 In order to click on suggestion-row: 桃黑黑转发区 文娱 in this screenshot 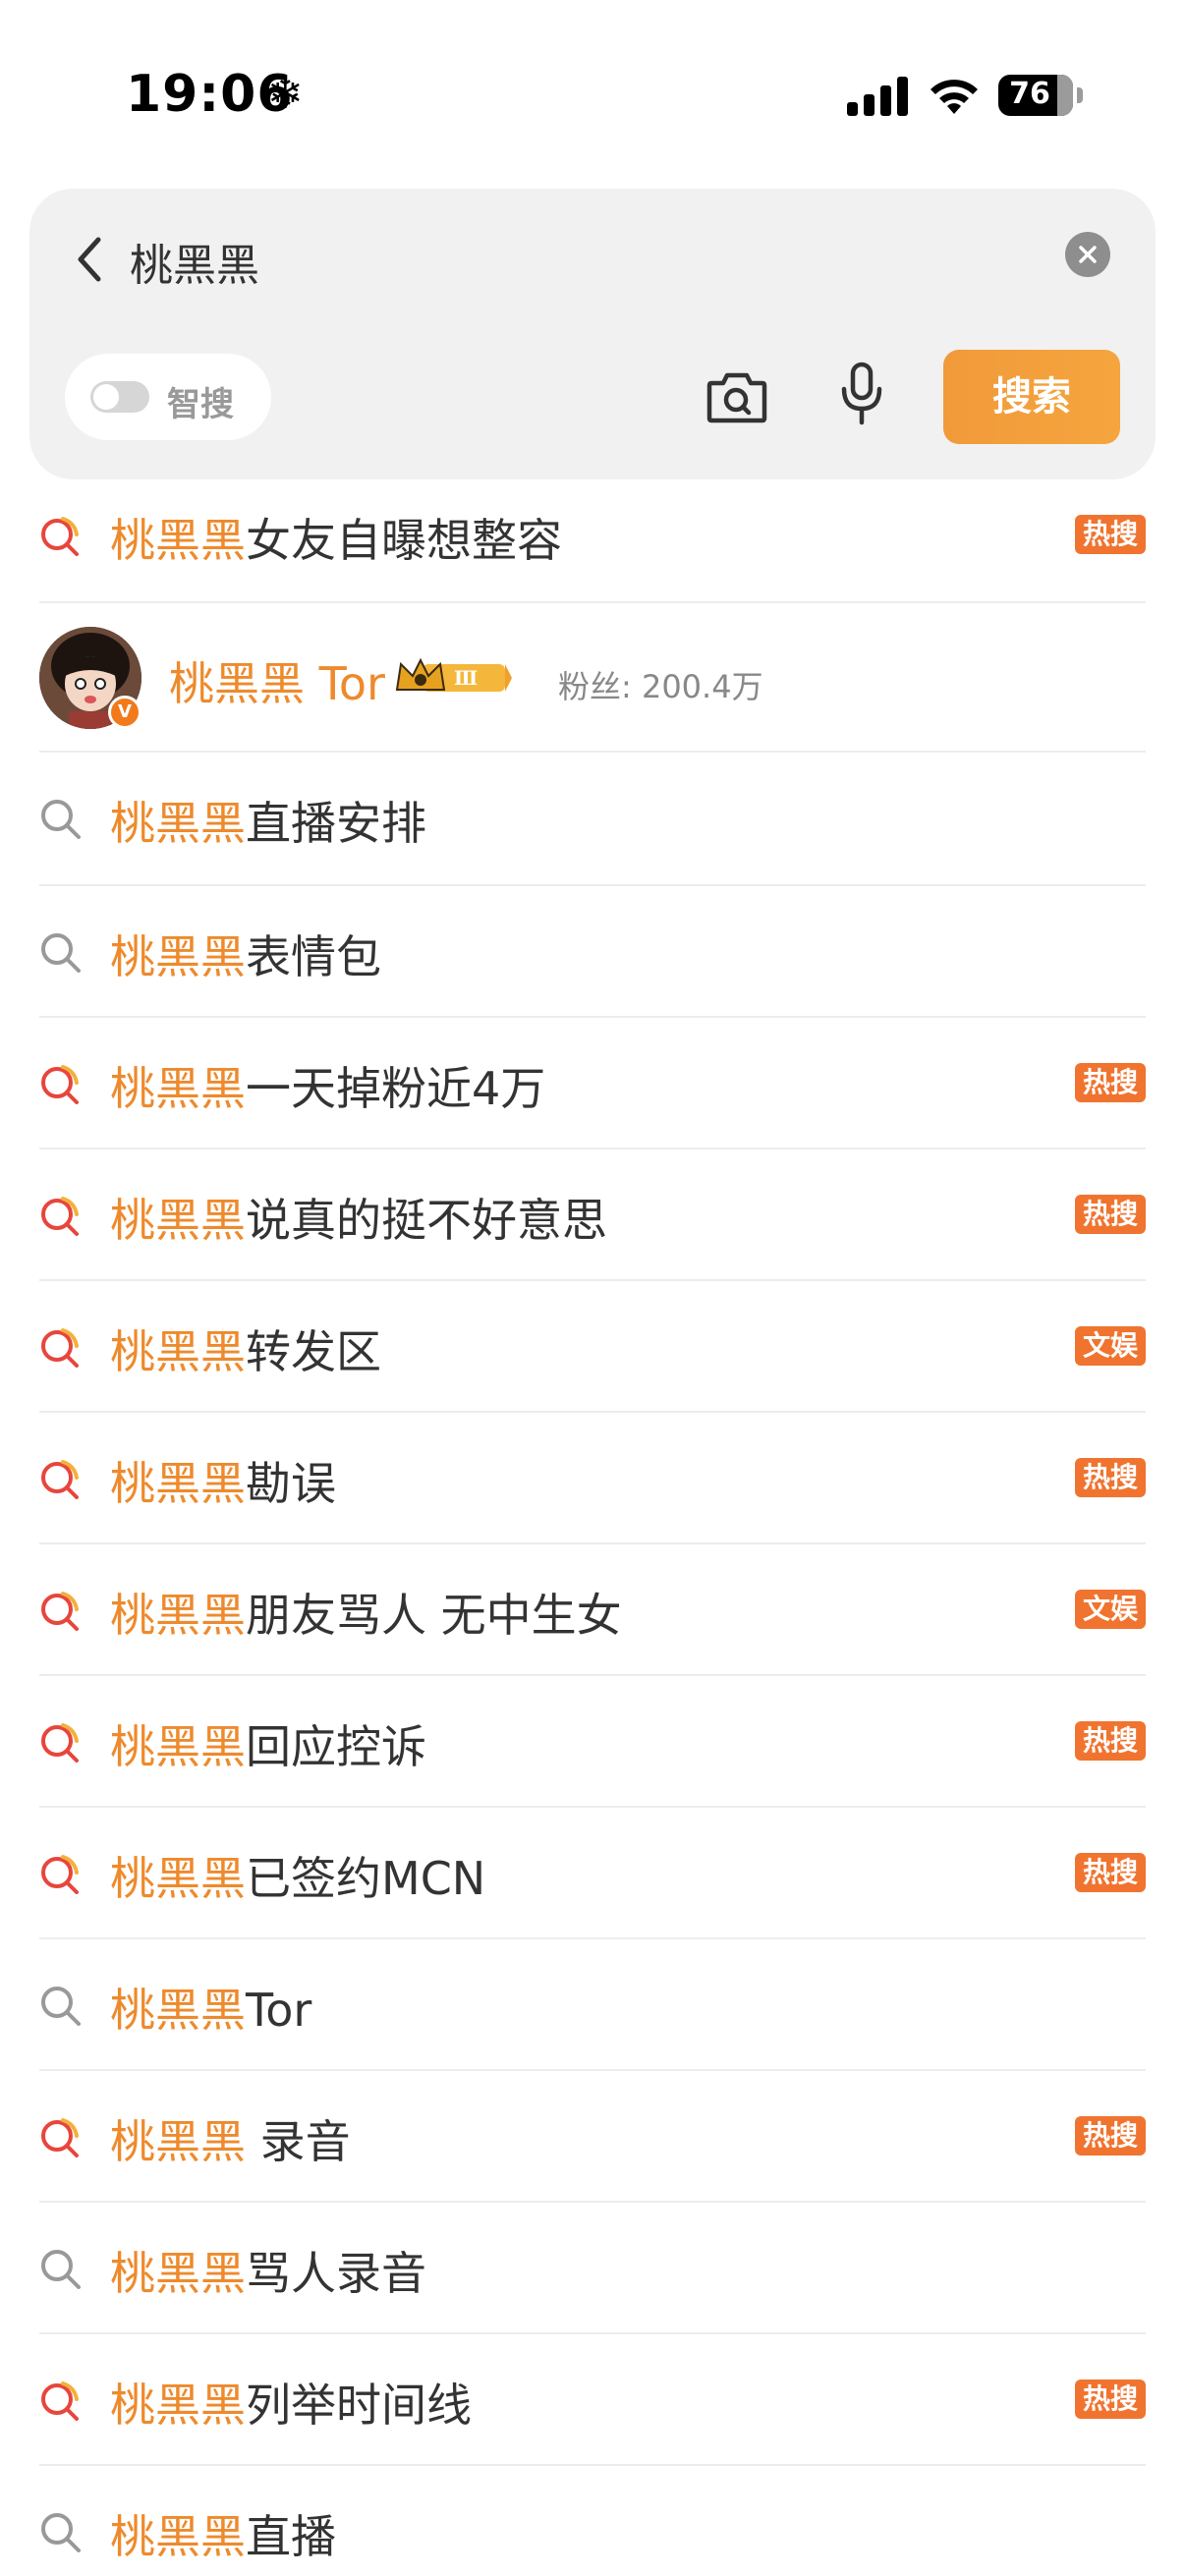, I will do `click(592, 1347)`.